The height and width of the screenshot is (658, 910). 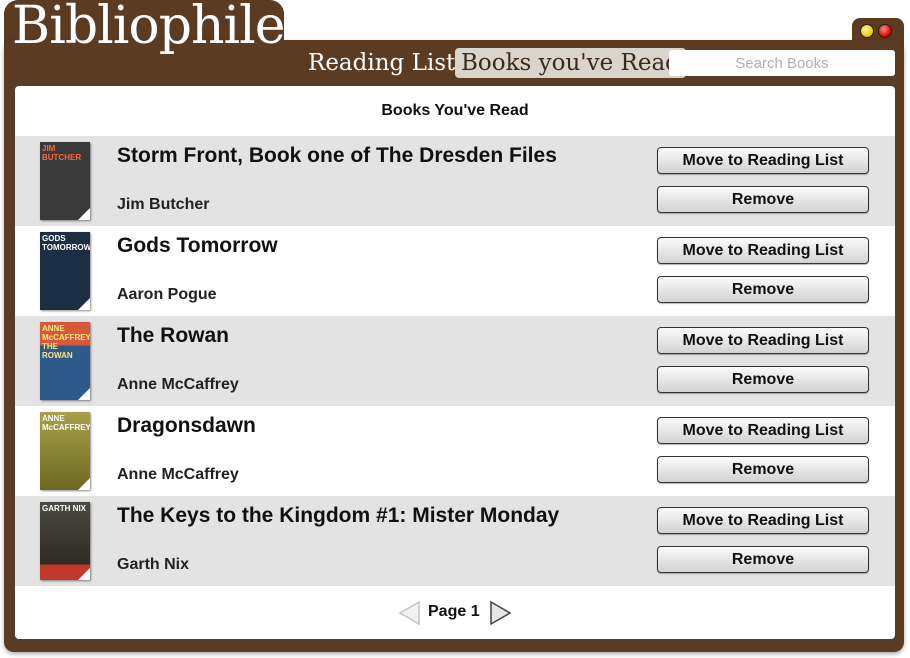 What do you see at coordinates (66, 423) in the screenshot?
I see `cover-text: ANNE McCAFFREY` at bounding box center [66, 423].